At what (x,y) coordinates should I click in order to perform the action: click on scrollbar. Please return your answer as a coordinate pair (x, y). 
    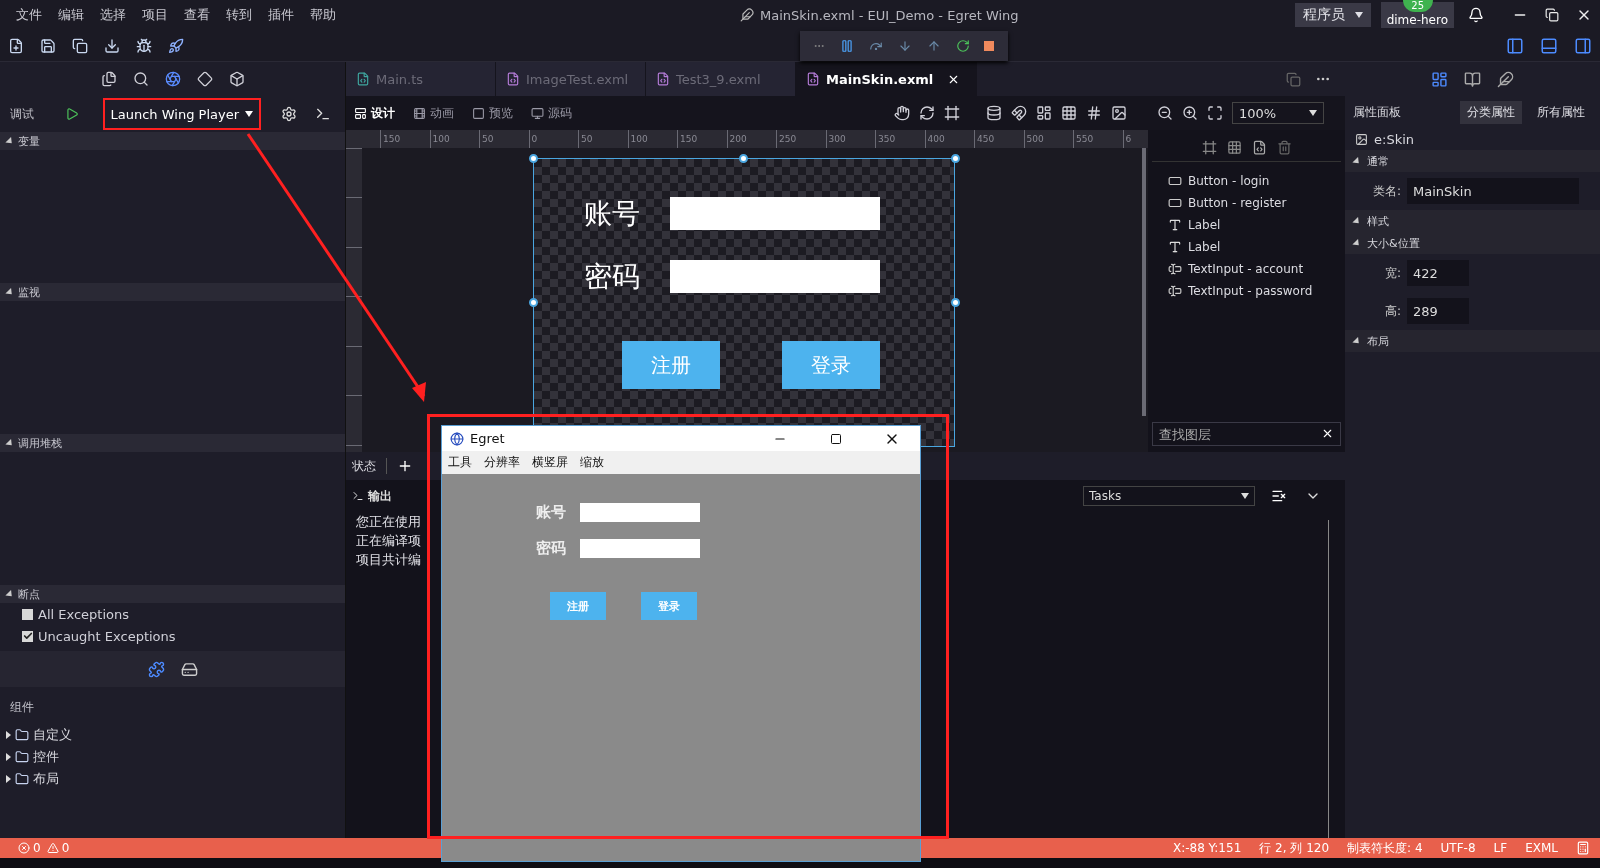
    Looking at the image, I should click on (1144, 282).